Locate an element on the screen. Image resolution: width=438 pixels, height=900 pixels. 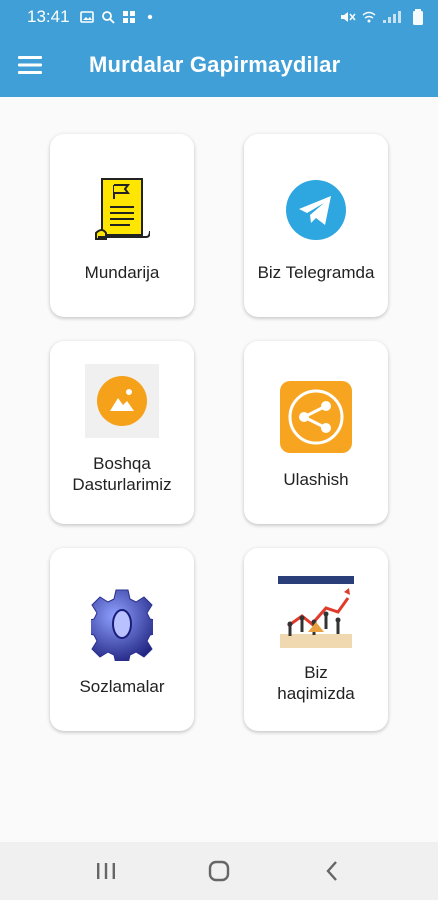
menu-card-other-apps: Boshqa Dasturlarimiz is located at coordinates (122, 432).